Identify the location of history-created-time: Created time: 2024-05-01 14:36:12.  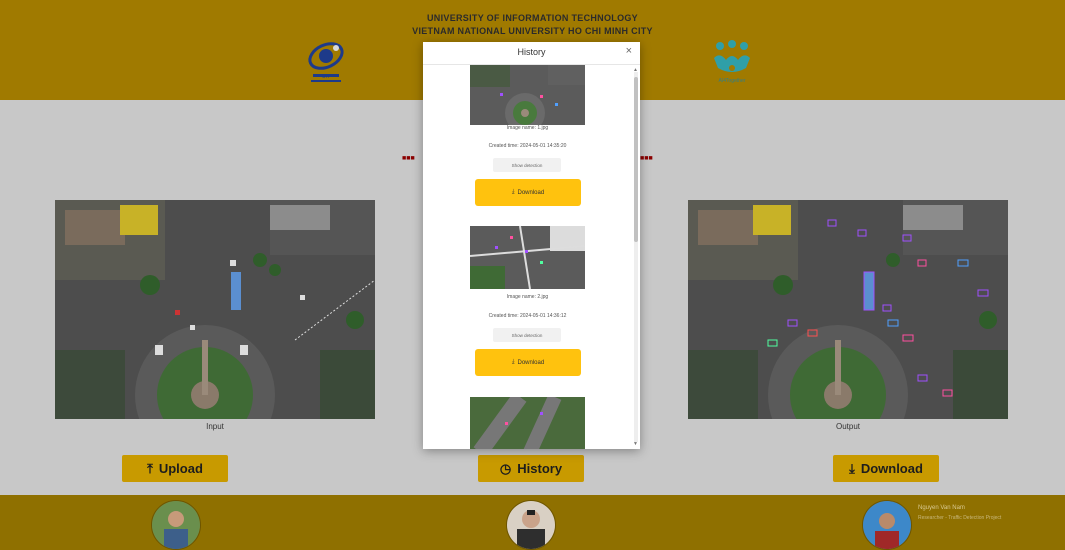
(527, 316).